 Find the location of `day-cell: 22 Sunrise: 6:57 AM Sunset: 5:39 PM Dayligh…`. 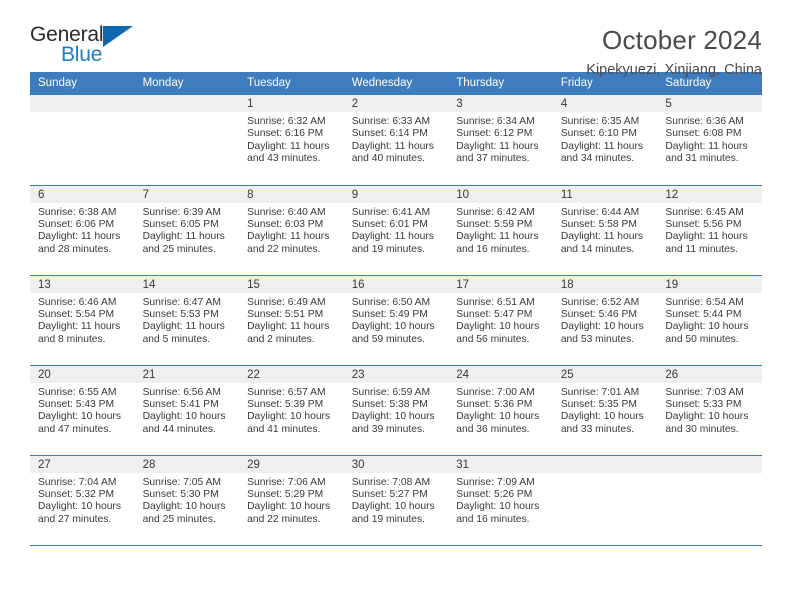

day-cell: 22 Sunrise: 6:57 AM Sunset: 5:39 PM Dayligh… is located at coordinates (291, 409).